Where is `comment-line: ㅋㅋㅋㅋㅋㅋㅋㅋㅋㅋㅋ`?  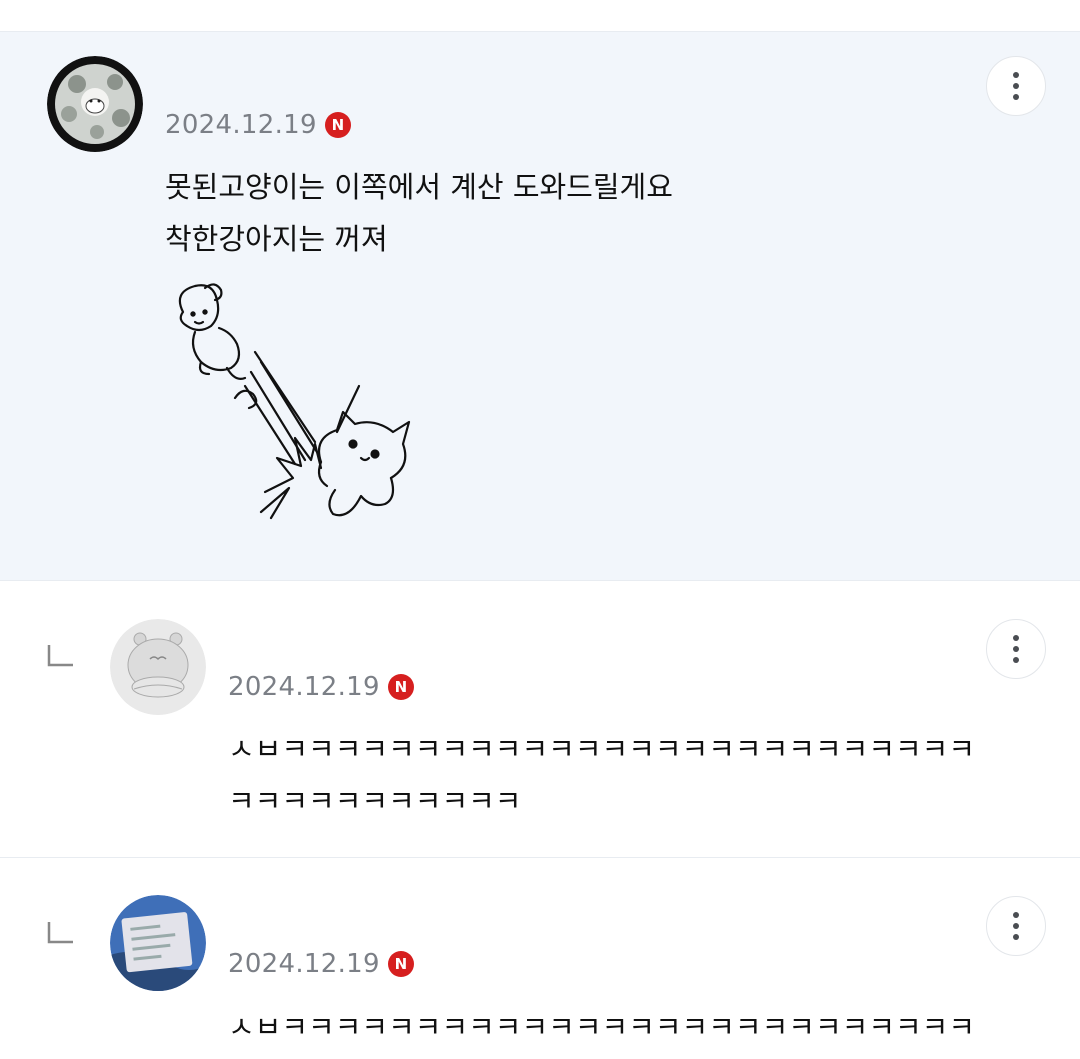
comment-line: ㅋㅋㅋㅋㅋㅋㅋㅋㅋㅋㅋ is located at coordinates (375, 801).